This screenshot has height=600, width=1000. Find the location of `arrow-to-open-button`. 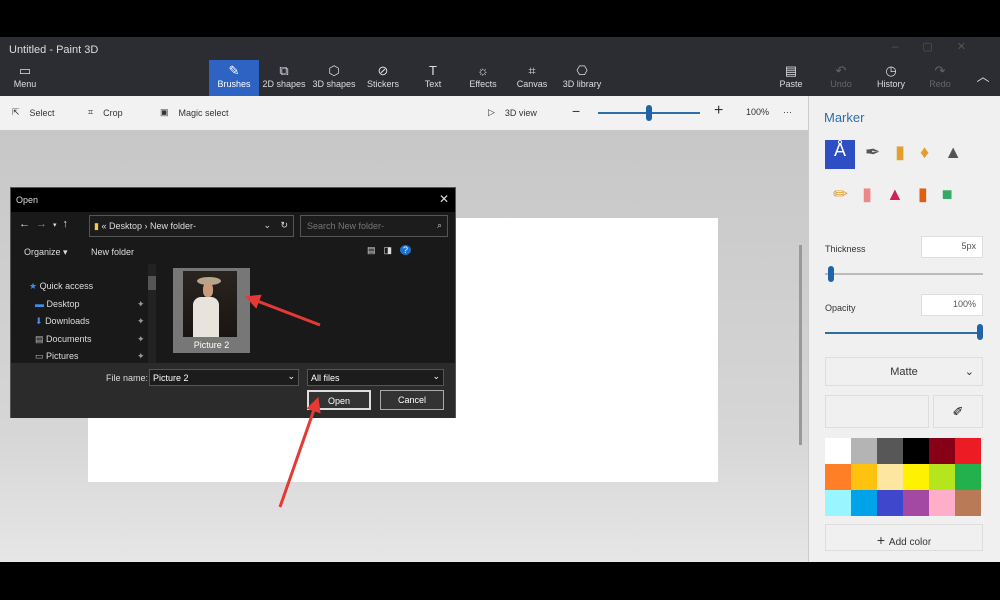

arrow-to-open-button is located at coordinates (299, 452).